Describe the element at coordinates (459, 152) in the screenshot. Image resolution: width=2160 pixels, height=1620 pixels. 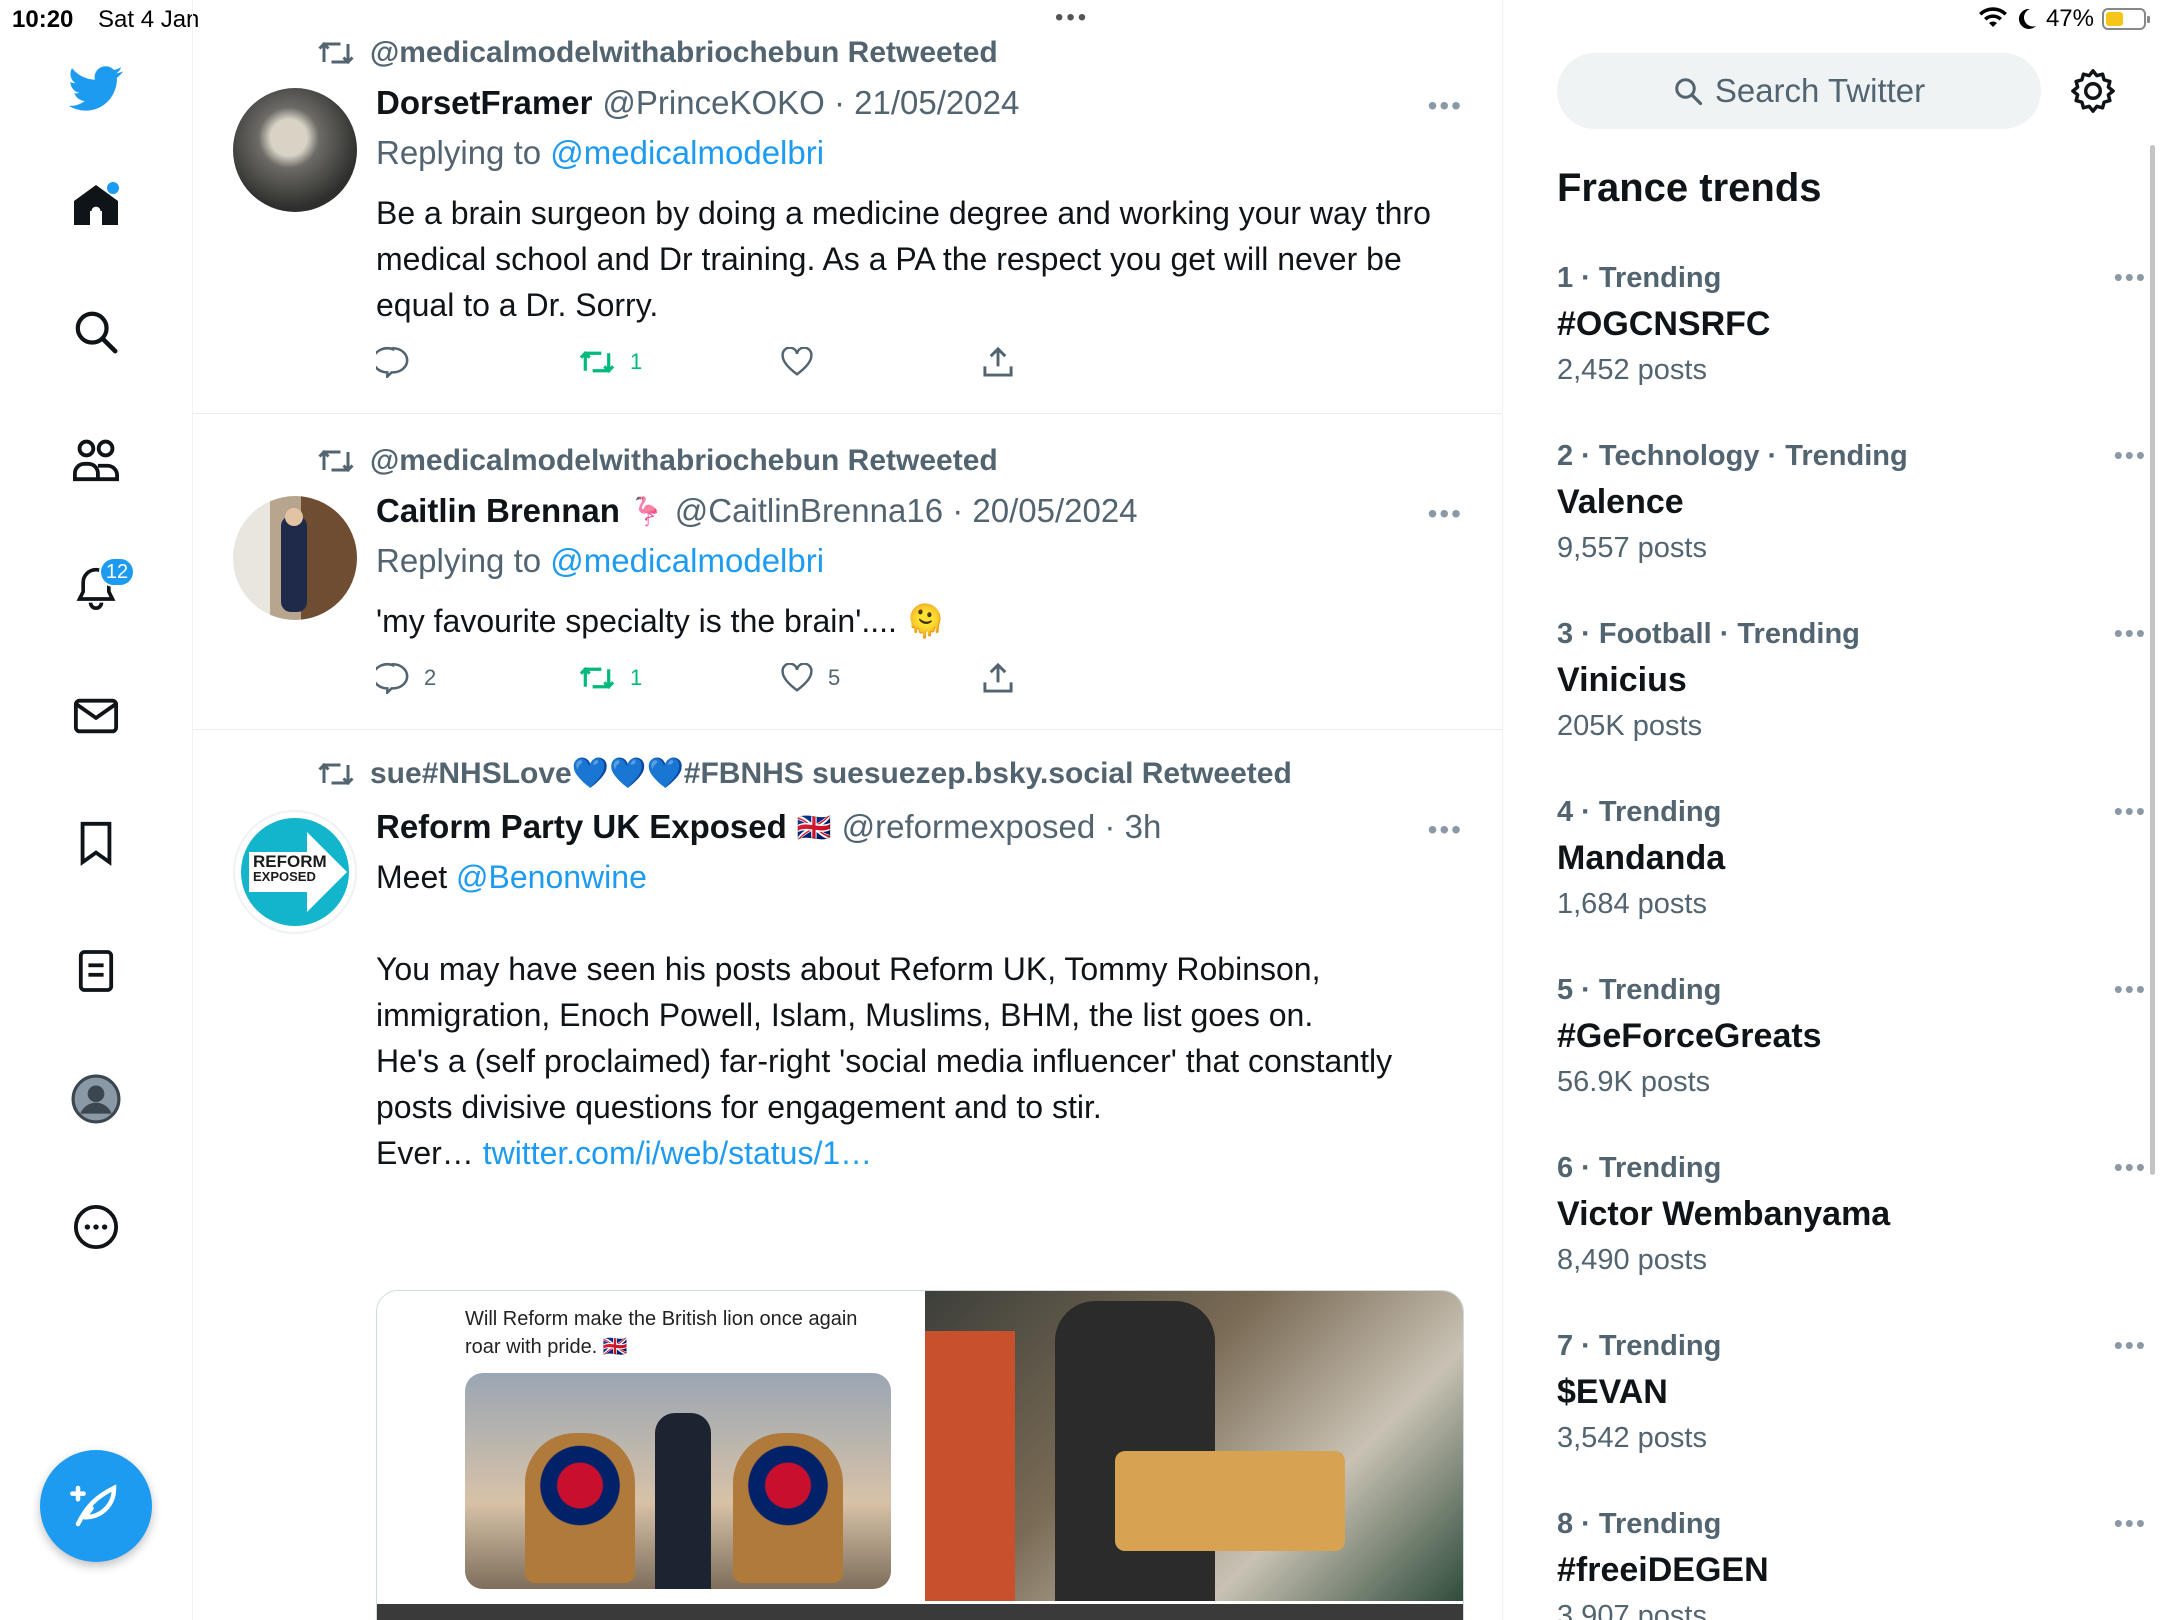
I see `replying-to-label: Replying to` at that location.